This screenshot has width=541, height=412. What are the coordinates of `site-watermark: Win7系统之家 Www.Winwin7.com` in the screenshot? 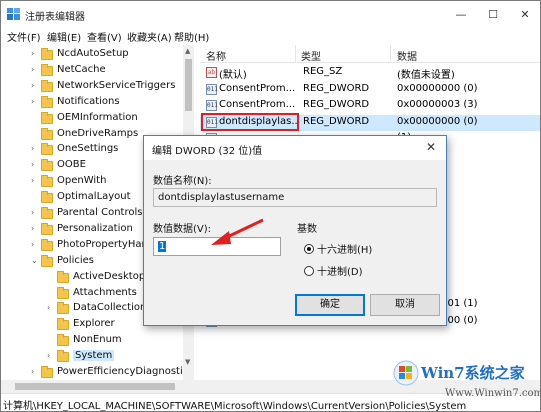 It's located at (467, 383).